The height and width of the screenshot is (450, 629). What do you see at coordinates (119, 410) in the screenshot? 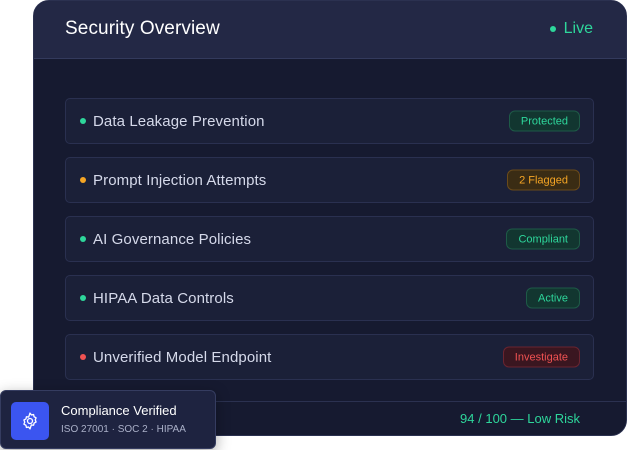
I see `compliance-title: Compliance Verified` at bounding box center [119, 410].